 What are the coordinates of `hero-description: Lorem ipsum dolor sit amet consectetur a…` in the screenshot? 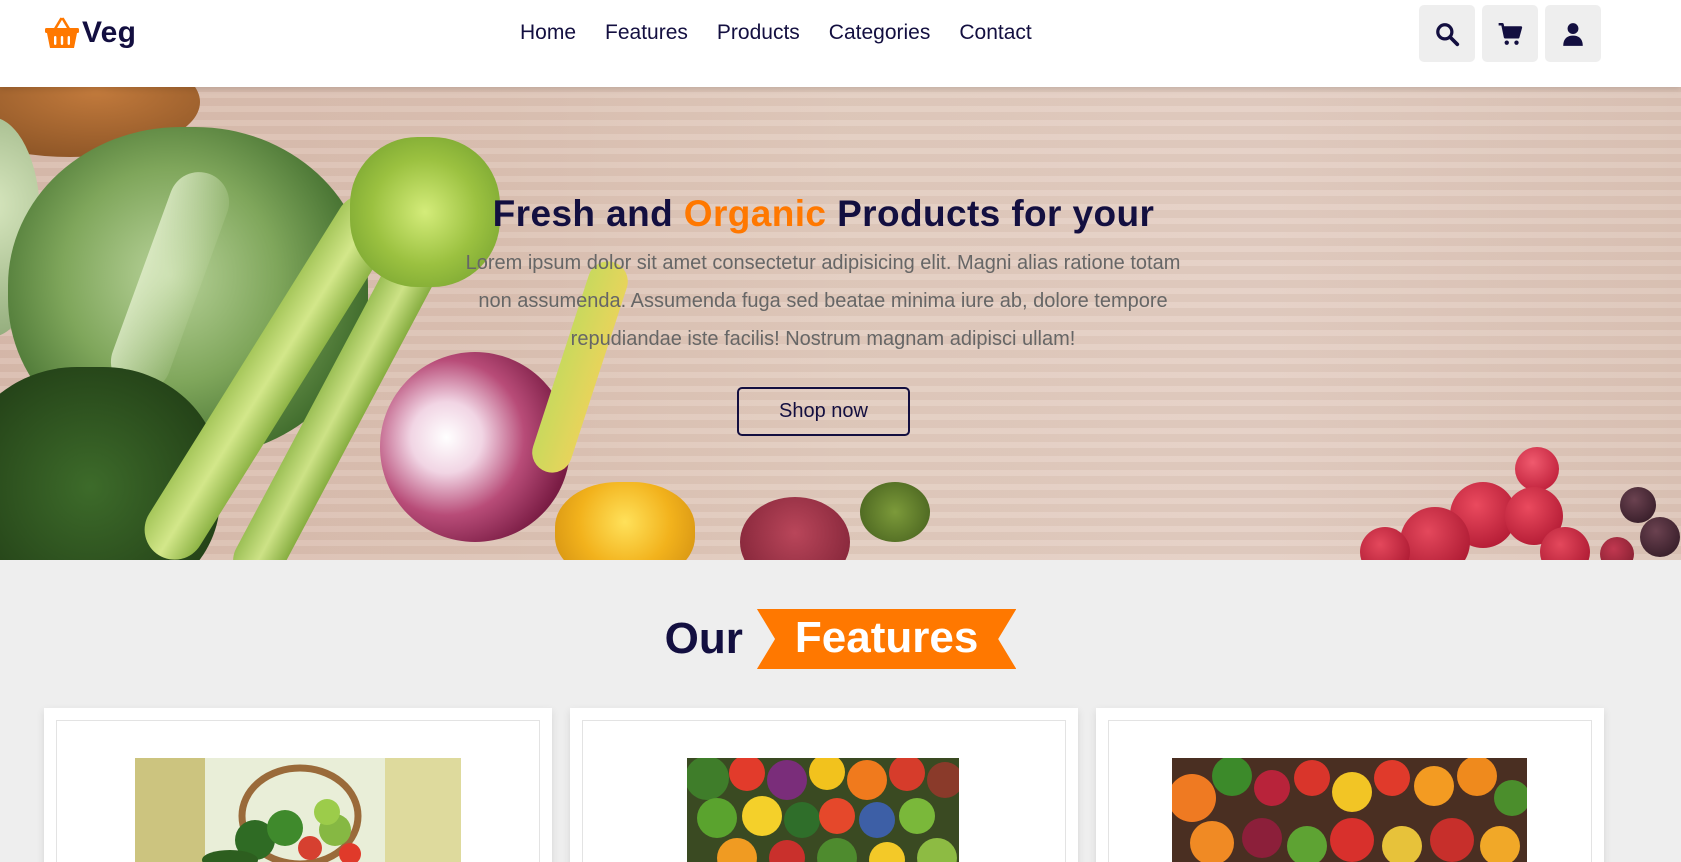 It's located at (823, 301).